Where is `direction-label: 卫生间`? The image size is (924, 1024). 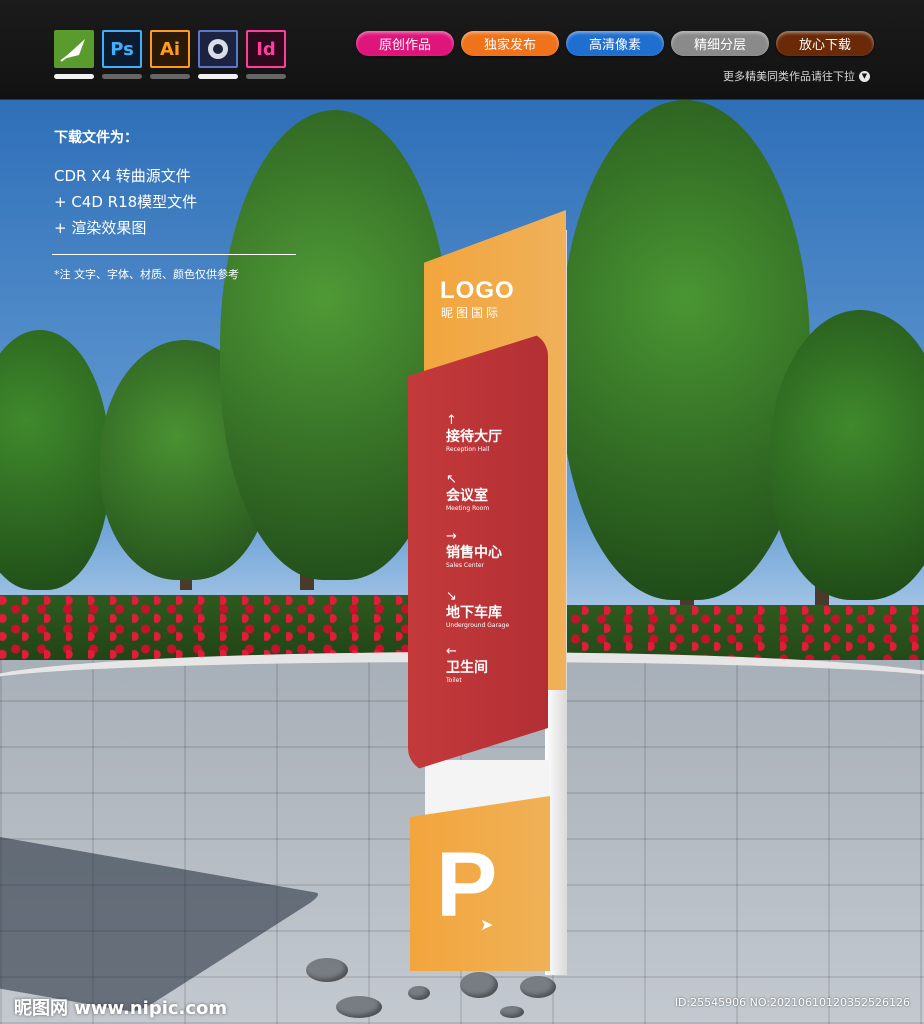
direction-label: 卫生间 is located at coordinates (467, 668).